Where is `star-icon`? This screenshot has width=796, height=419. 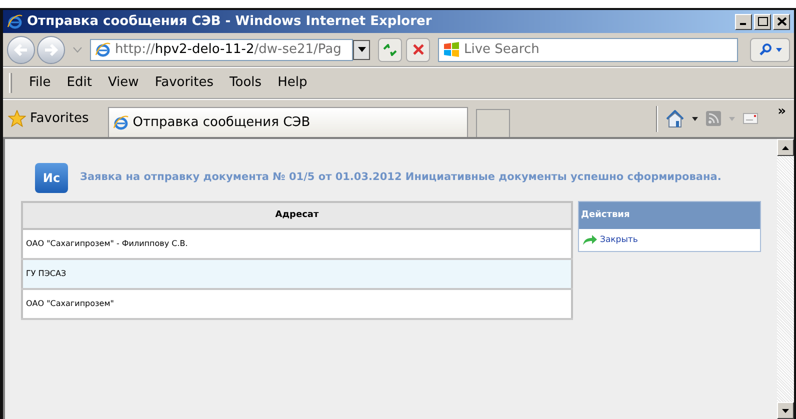 star-icon is located at coordinates (17, 118).